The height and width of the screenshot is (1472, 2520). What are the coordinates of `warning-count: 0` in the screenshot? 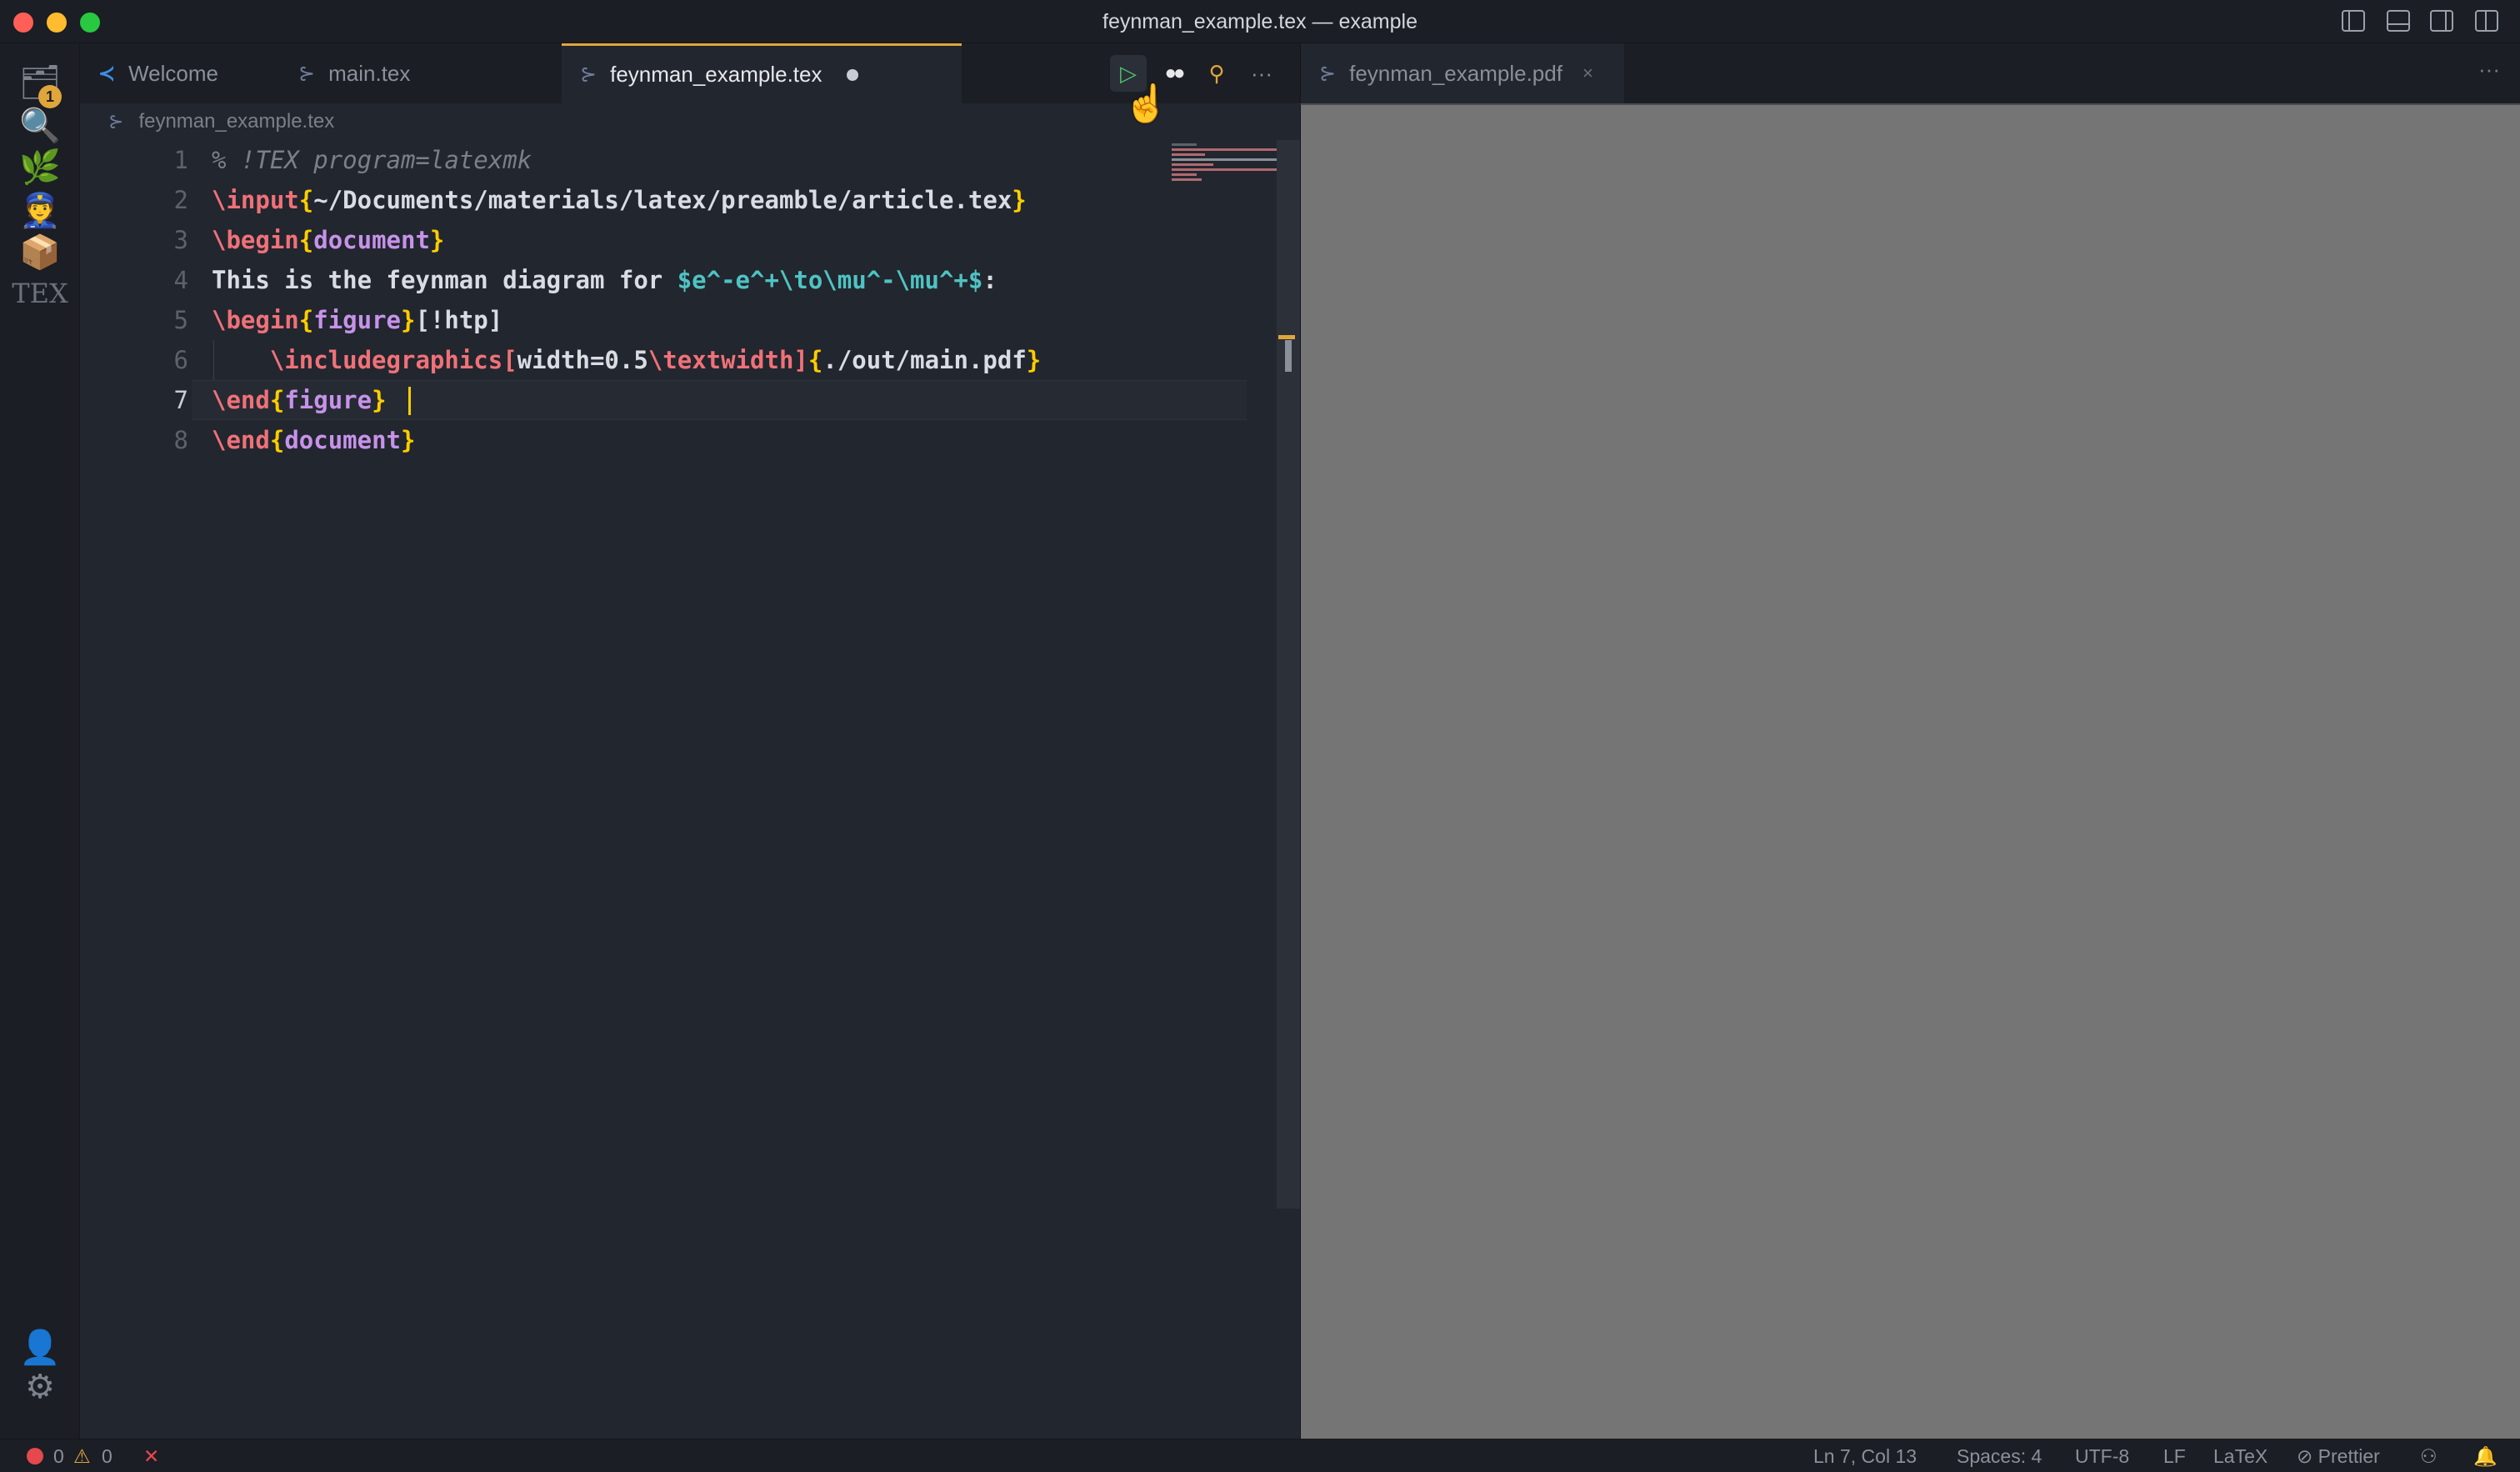 It's located at (107, 1456).